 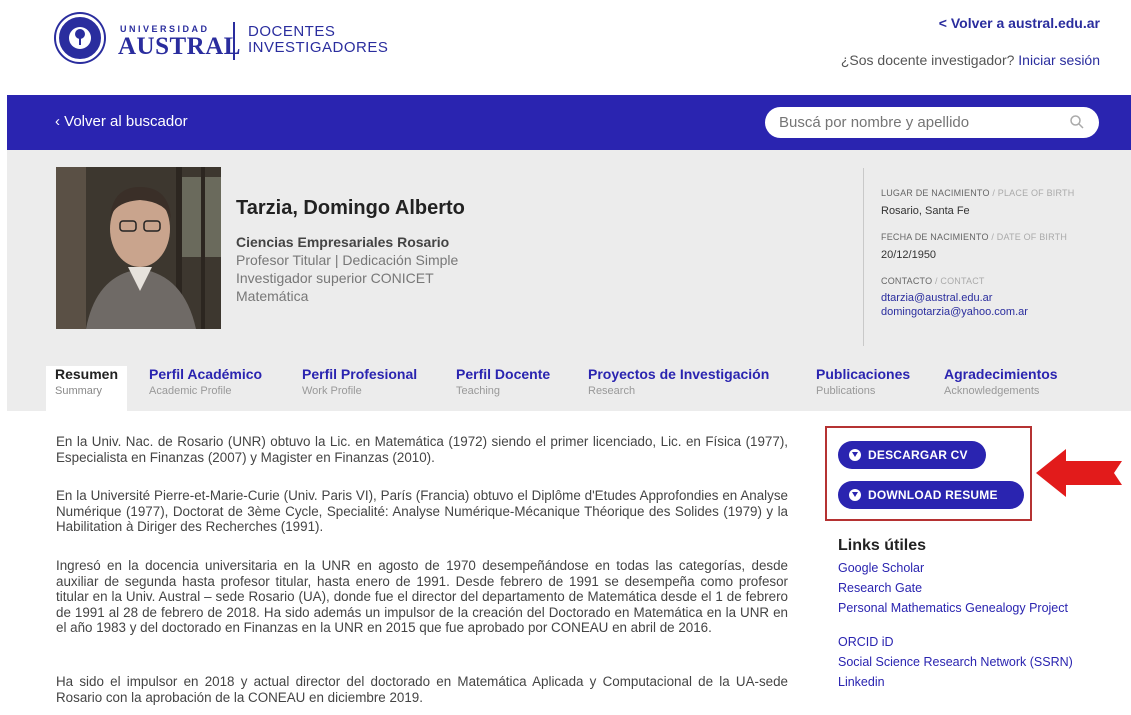 What do you see at coordinates (1001, 374) in the screenshot?
I see `tab-label: Agradecimientos` at bounding box center [1001, 374].